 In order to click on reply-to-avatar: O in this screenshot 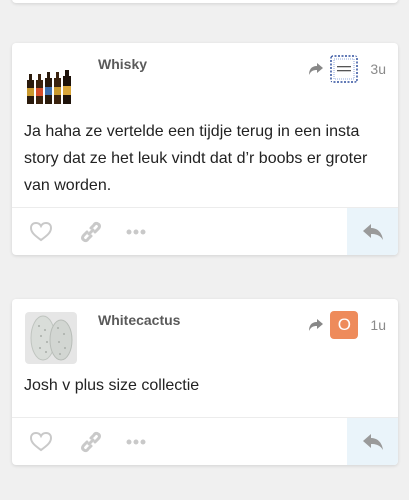, I will do `click(344, 325)`.